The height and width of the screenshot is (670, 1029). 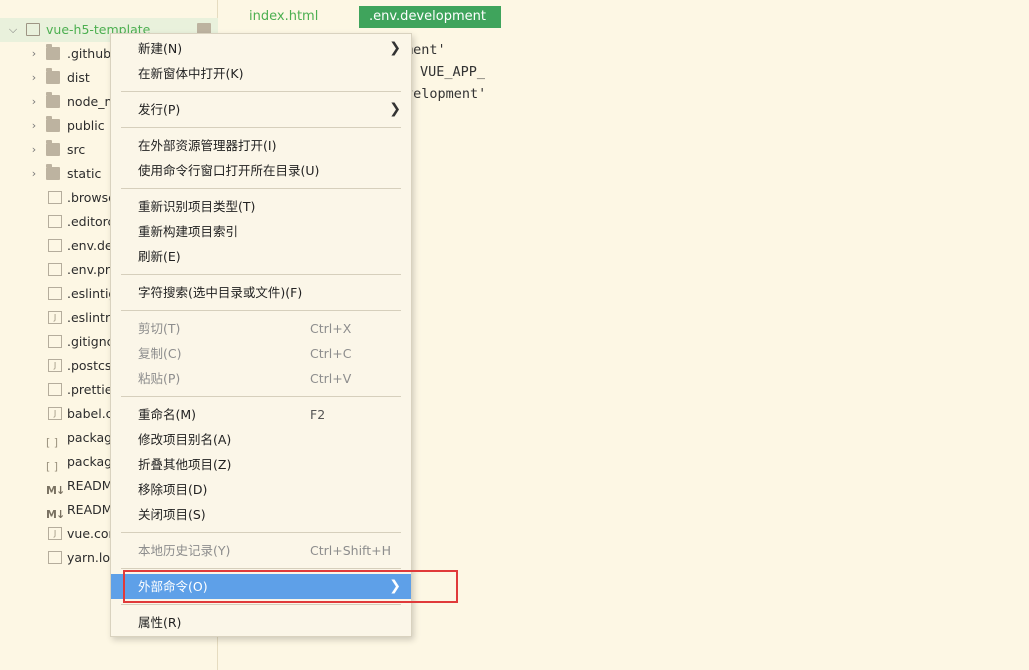 I want to click on menu-item-shortcut: F2, so click(x=318, y=414).